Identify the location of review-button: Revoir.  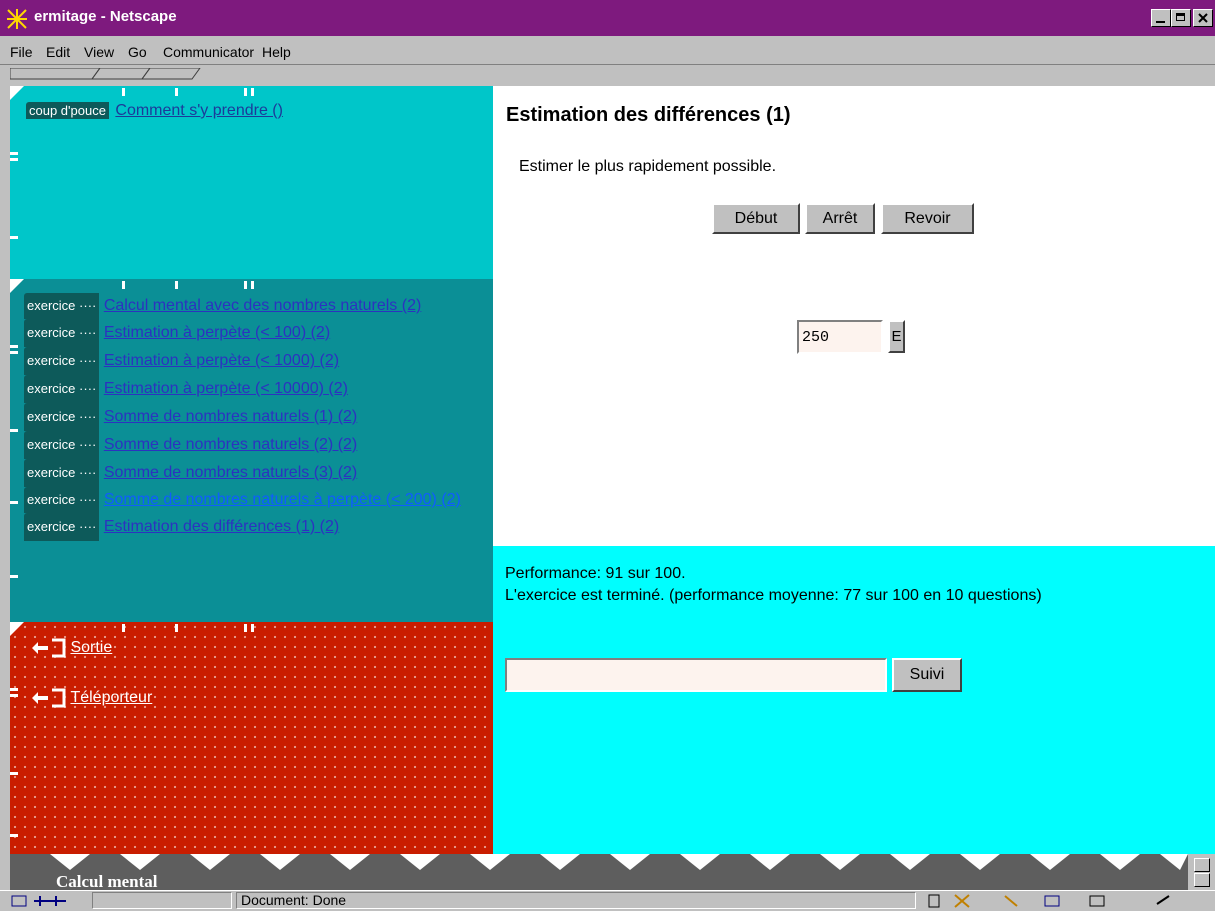
(927, 218).